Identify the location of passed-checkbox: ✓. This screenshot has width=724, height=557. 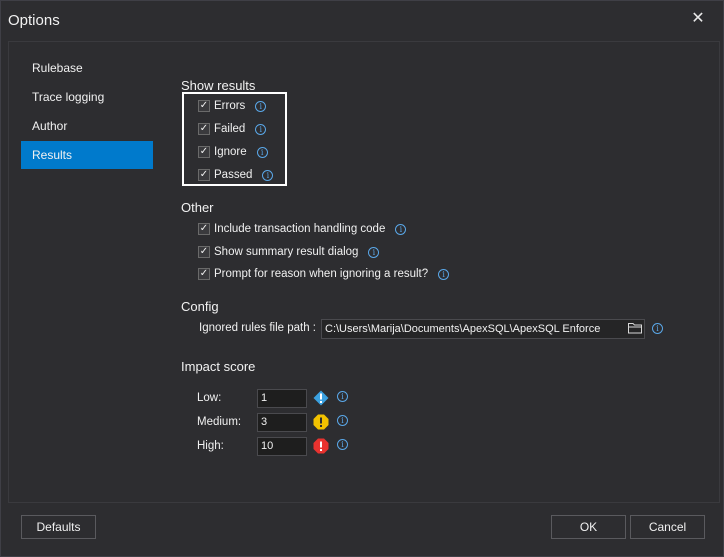
(204, 175).